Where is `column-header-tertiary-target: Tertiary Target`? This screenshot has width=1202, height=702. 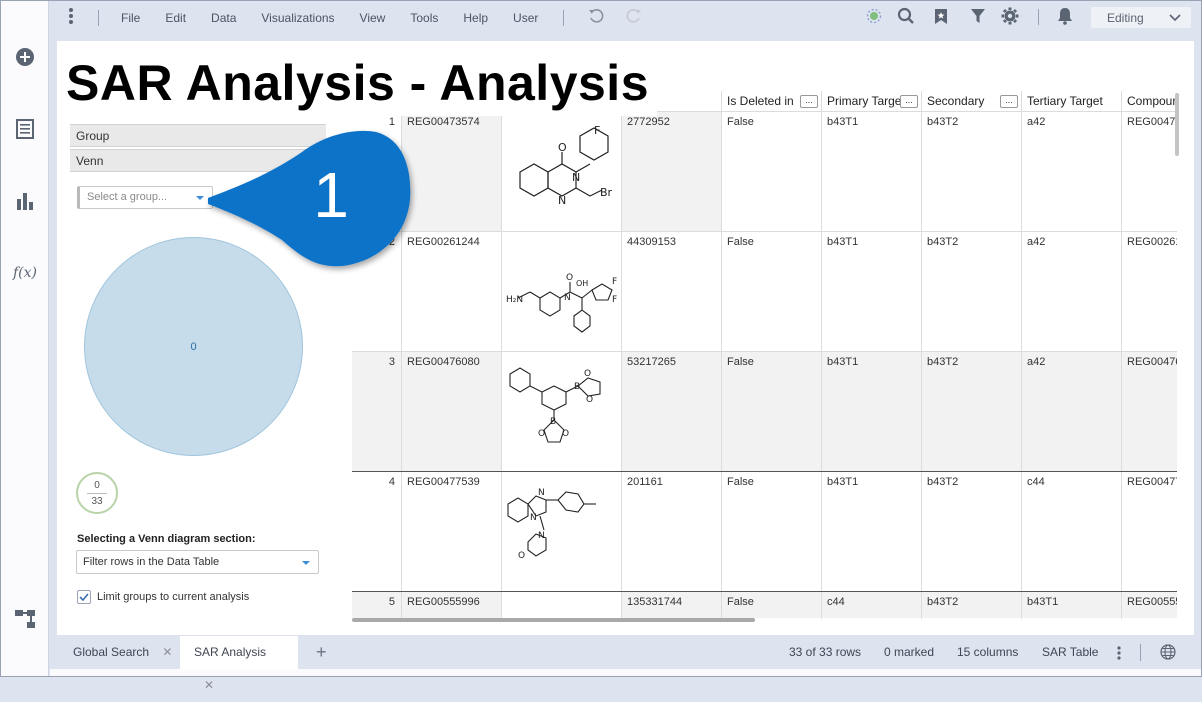
column-header-tertiary-target: Tertiary Target is located at coordinates (1072, 101).